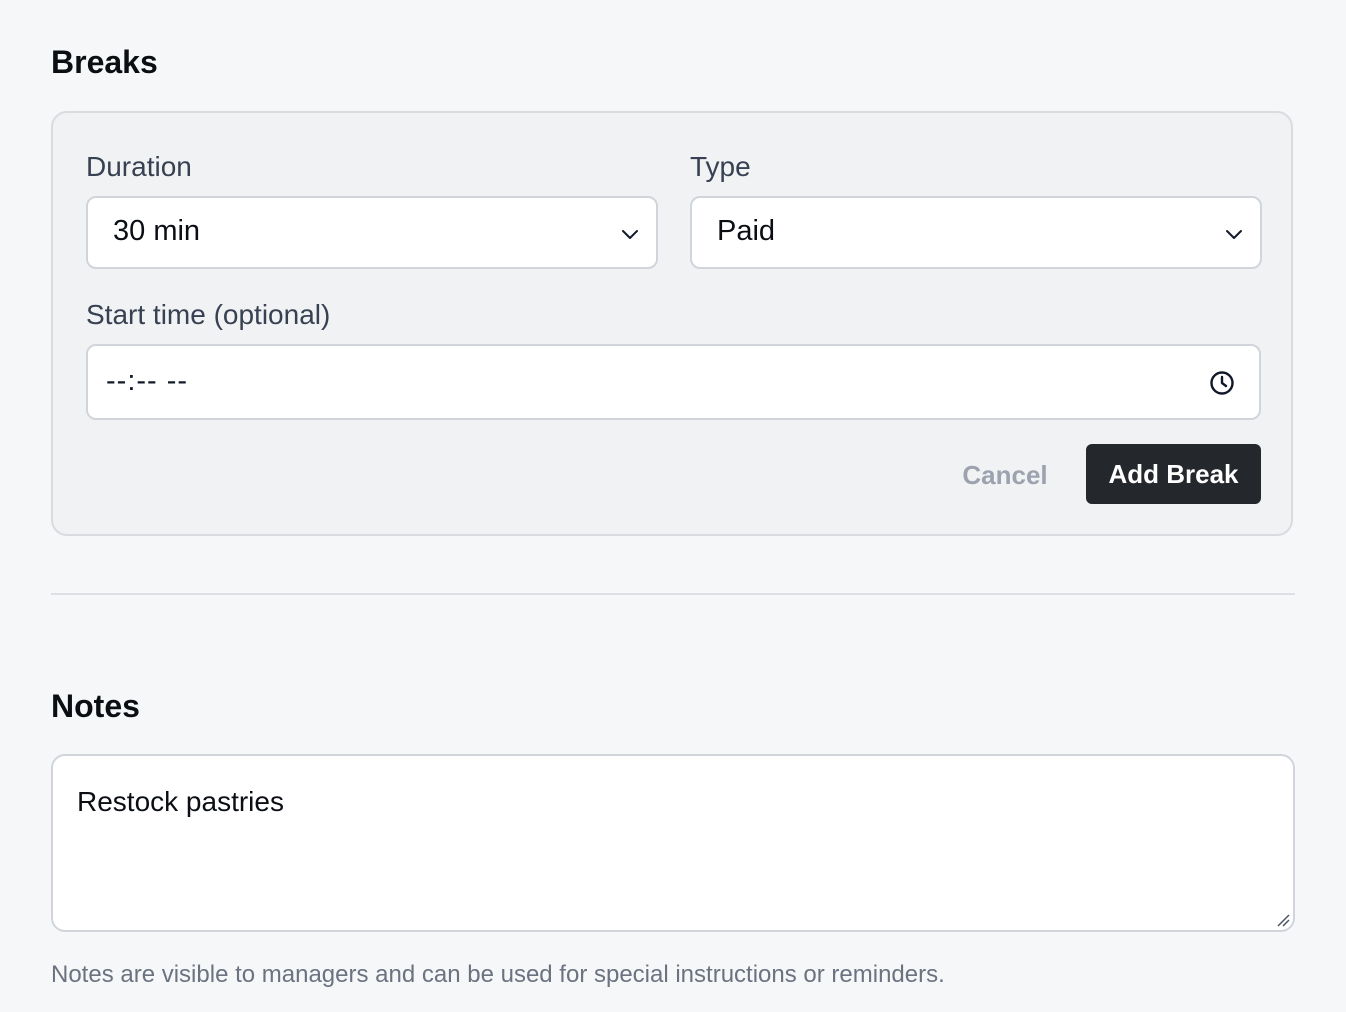  What do you see at coordinates (976, 232) in the screenshot?
I see `type-select: Paid` at bounding box center [976, 232].